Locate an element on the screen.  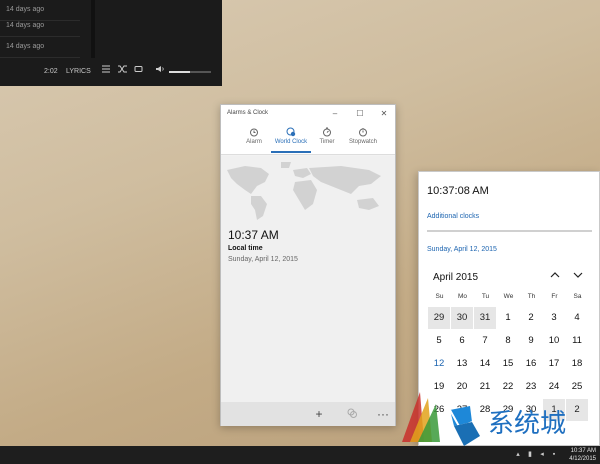
calendar-day: 14 is located at coordinates (485, 364).